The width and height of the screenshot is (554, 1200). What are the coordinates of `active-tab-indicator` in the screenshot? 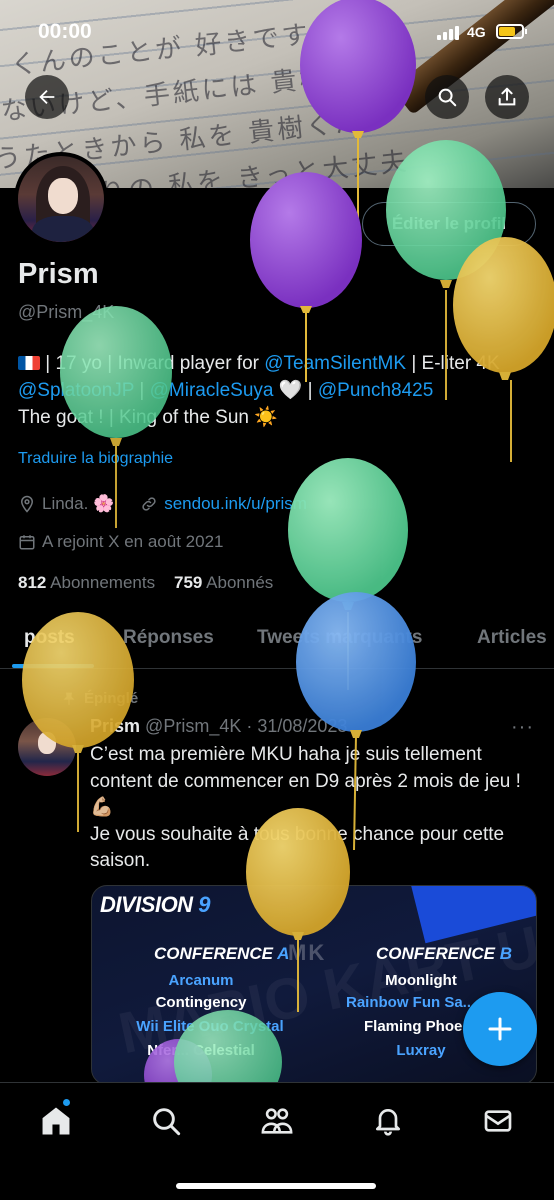 It's located at (53, 666).